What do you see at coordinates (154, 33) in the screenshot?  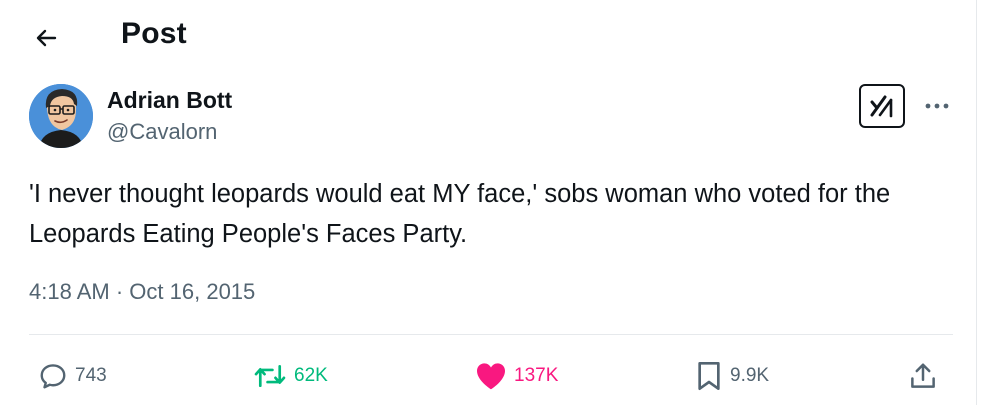 I see `page-title: Post` at bounding box center [154, 33].